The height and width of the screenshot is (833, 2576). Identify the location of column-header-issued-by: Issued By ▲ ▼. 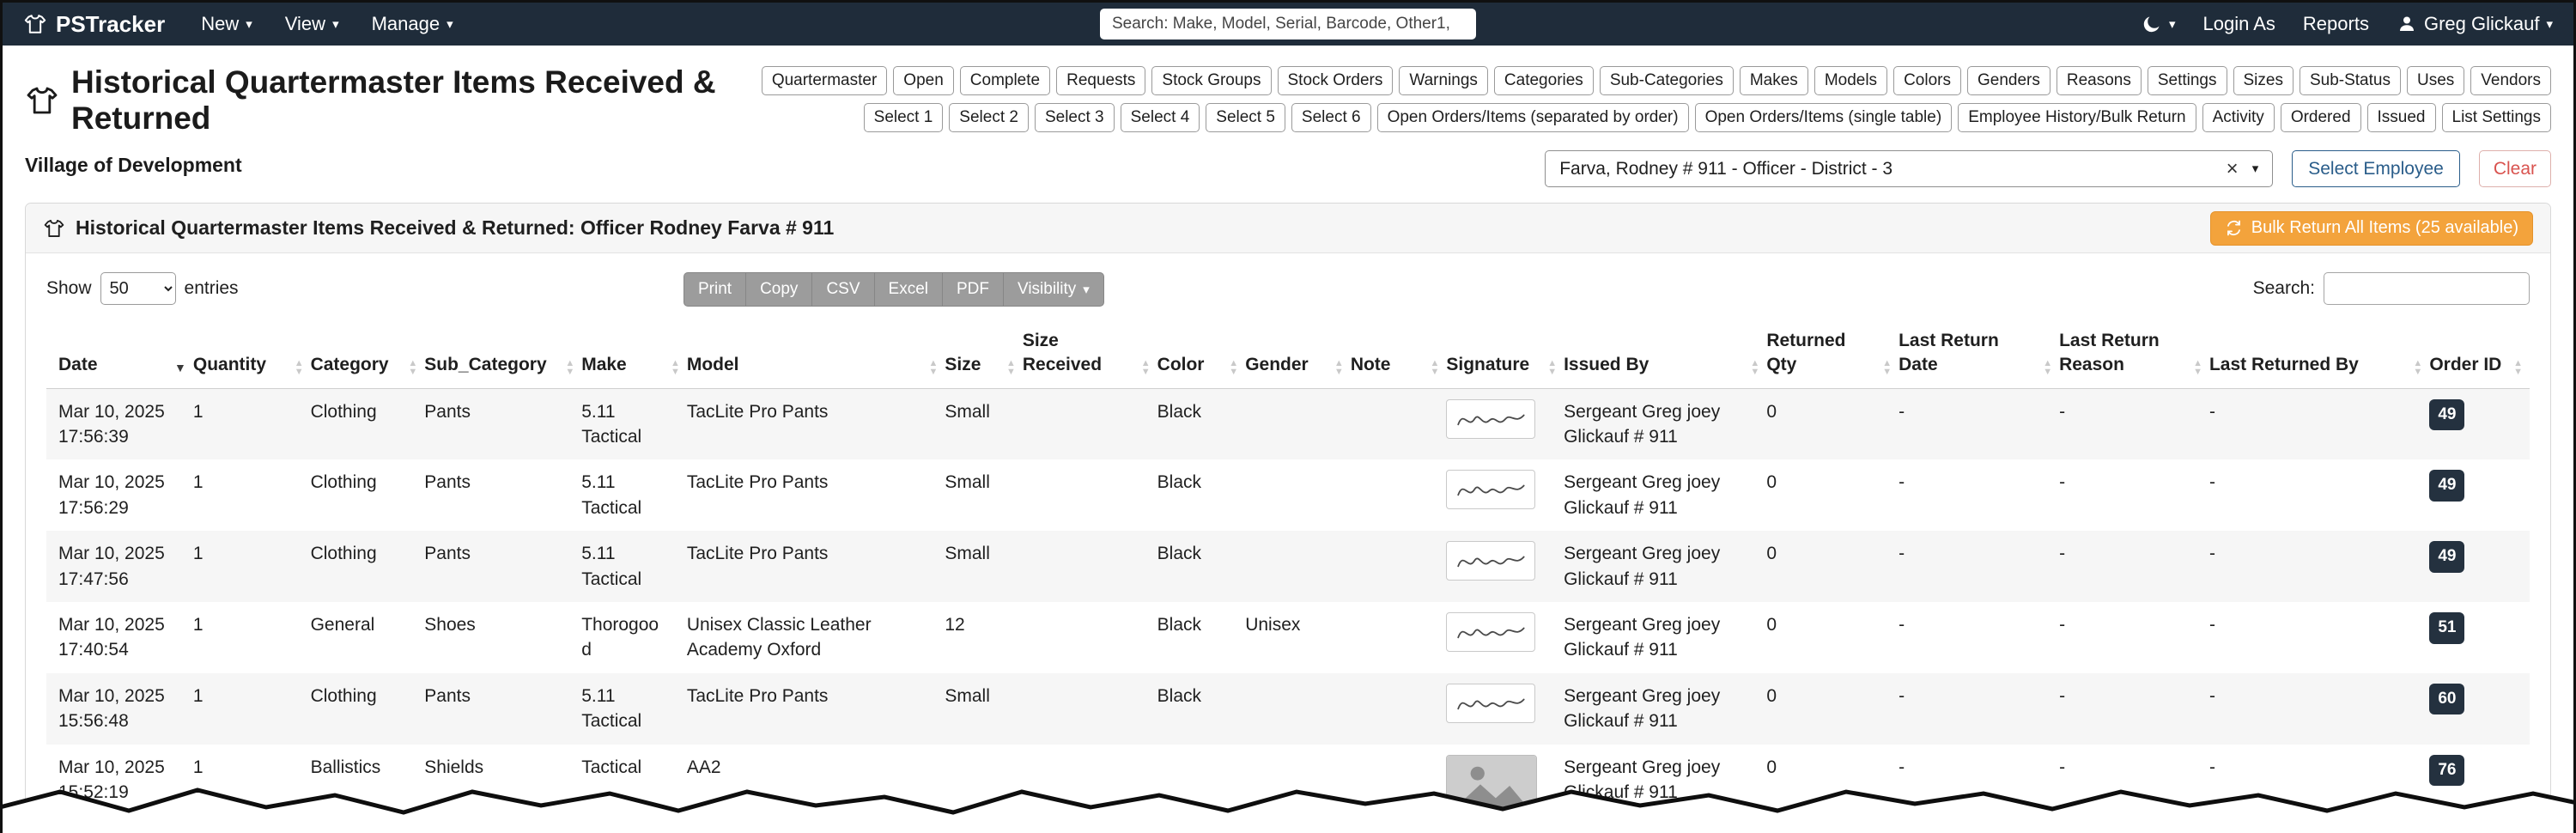
(1665, 355).